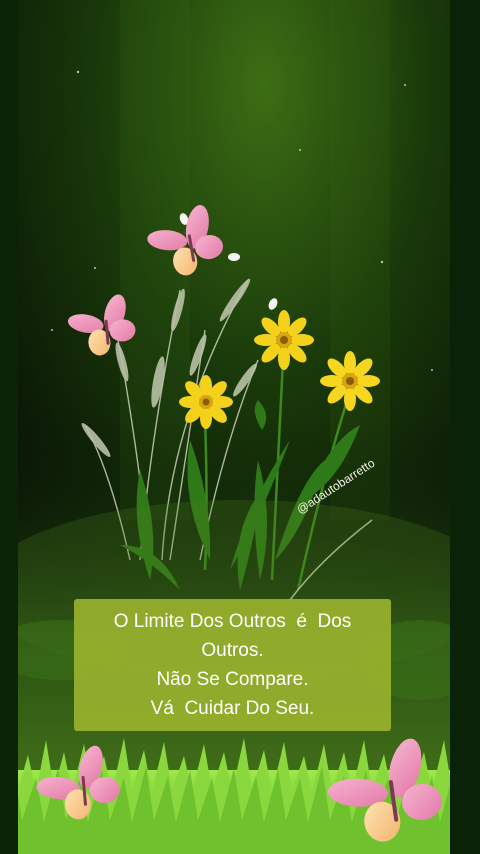  What do you see at coordinates (232, 621) in the screenshot?
I see `caption-line: O Limite Dos Outros é Dos` at bounding box center [232, 621].